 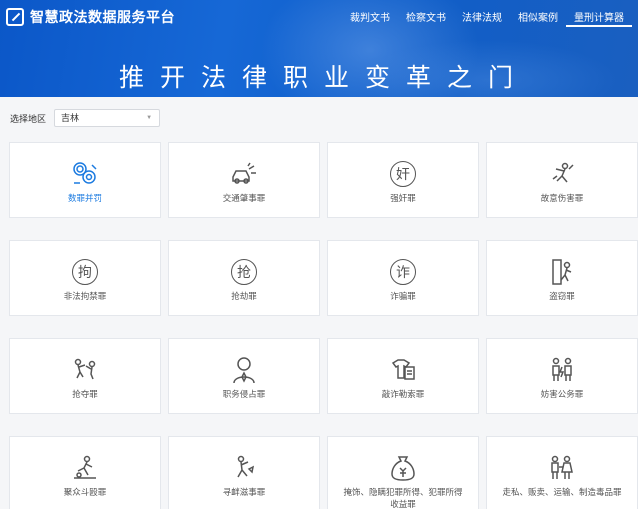 What do you see at coordinates (244, 492) in the screenshot?
I see `card-label: 寻衅滋事罪` at bounding box center [244, 492].